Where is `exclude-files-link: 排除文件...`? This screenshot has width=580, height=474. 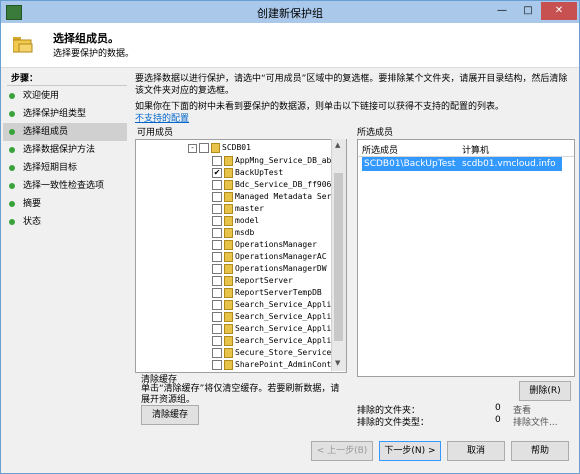
exclude-files-link: 排除文件... is located at coordinates (535, 421).